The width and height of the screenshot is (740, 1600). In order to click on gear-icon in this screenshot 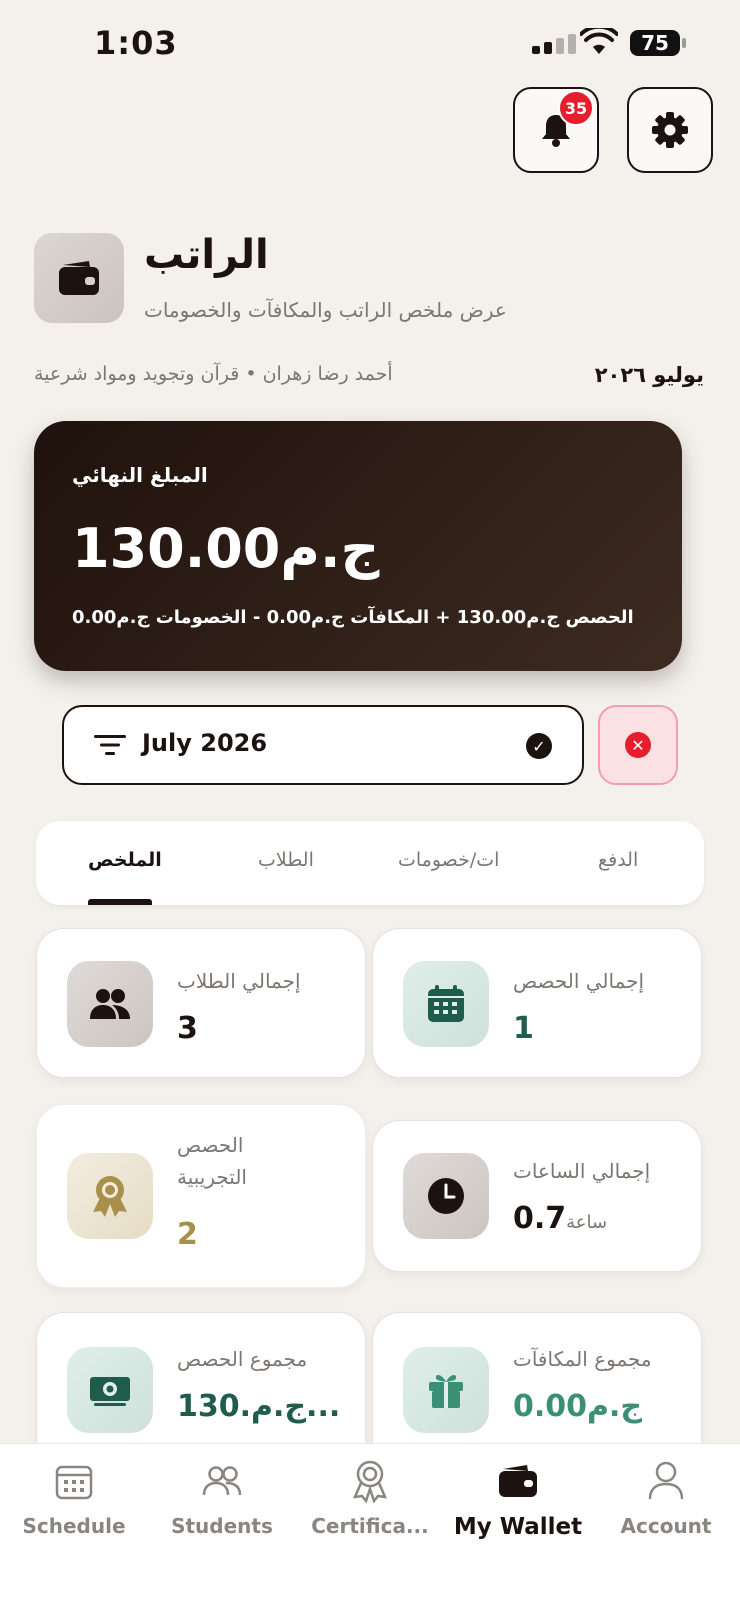, I will do `click(670, 130)`.